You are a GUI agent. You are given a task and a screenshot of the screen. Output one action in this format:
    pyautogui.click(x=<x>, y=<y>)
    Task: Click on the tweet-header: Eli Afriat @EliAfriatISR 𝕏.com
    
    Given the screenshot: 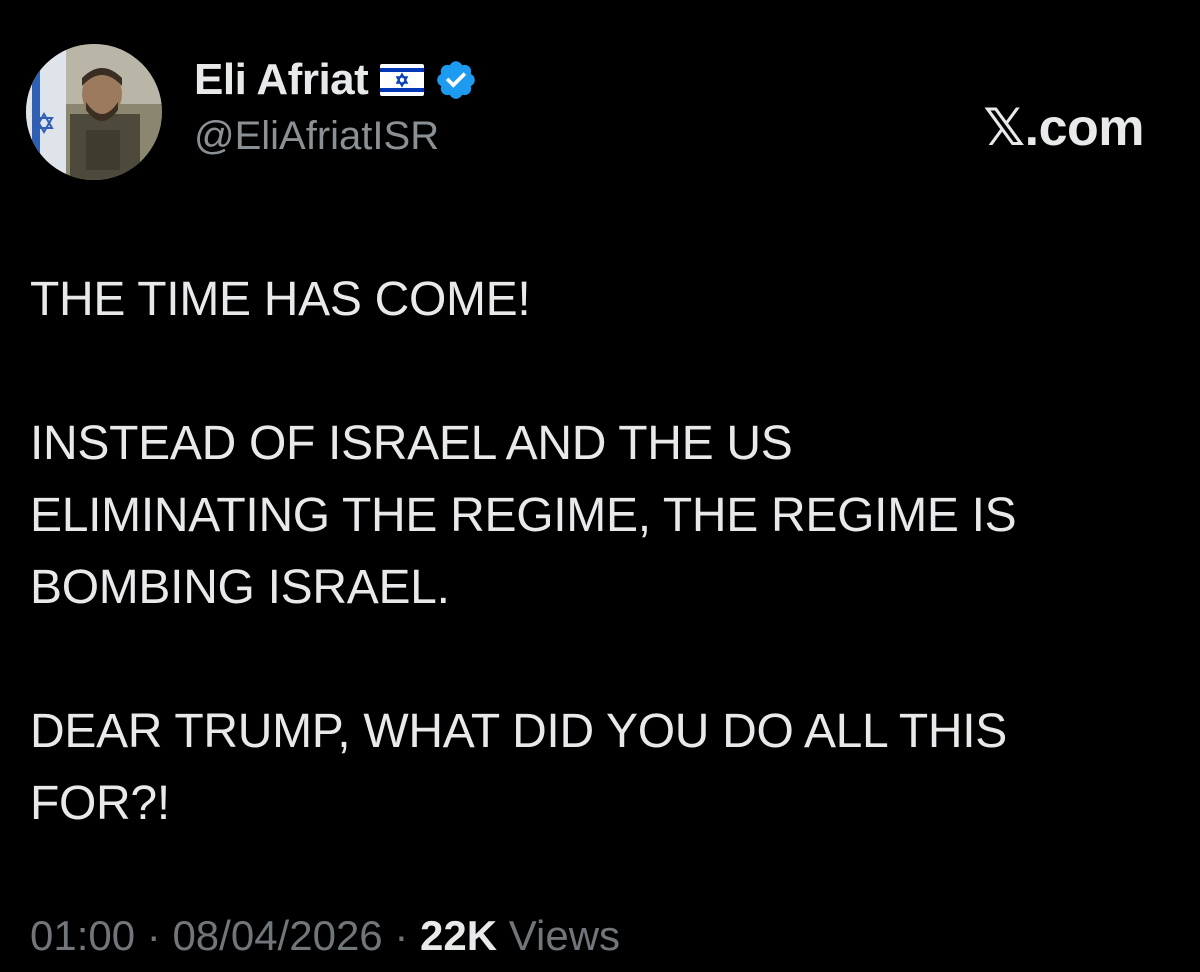 What is the action you would take?
    pyautogui.click(x=601, y=114)
    